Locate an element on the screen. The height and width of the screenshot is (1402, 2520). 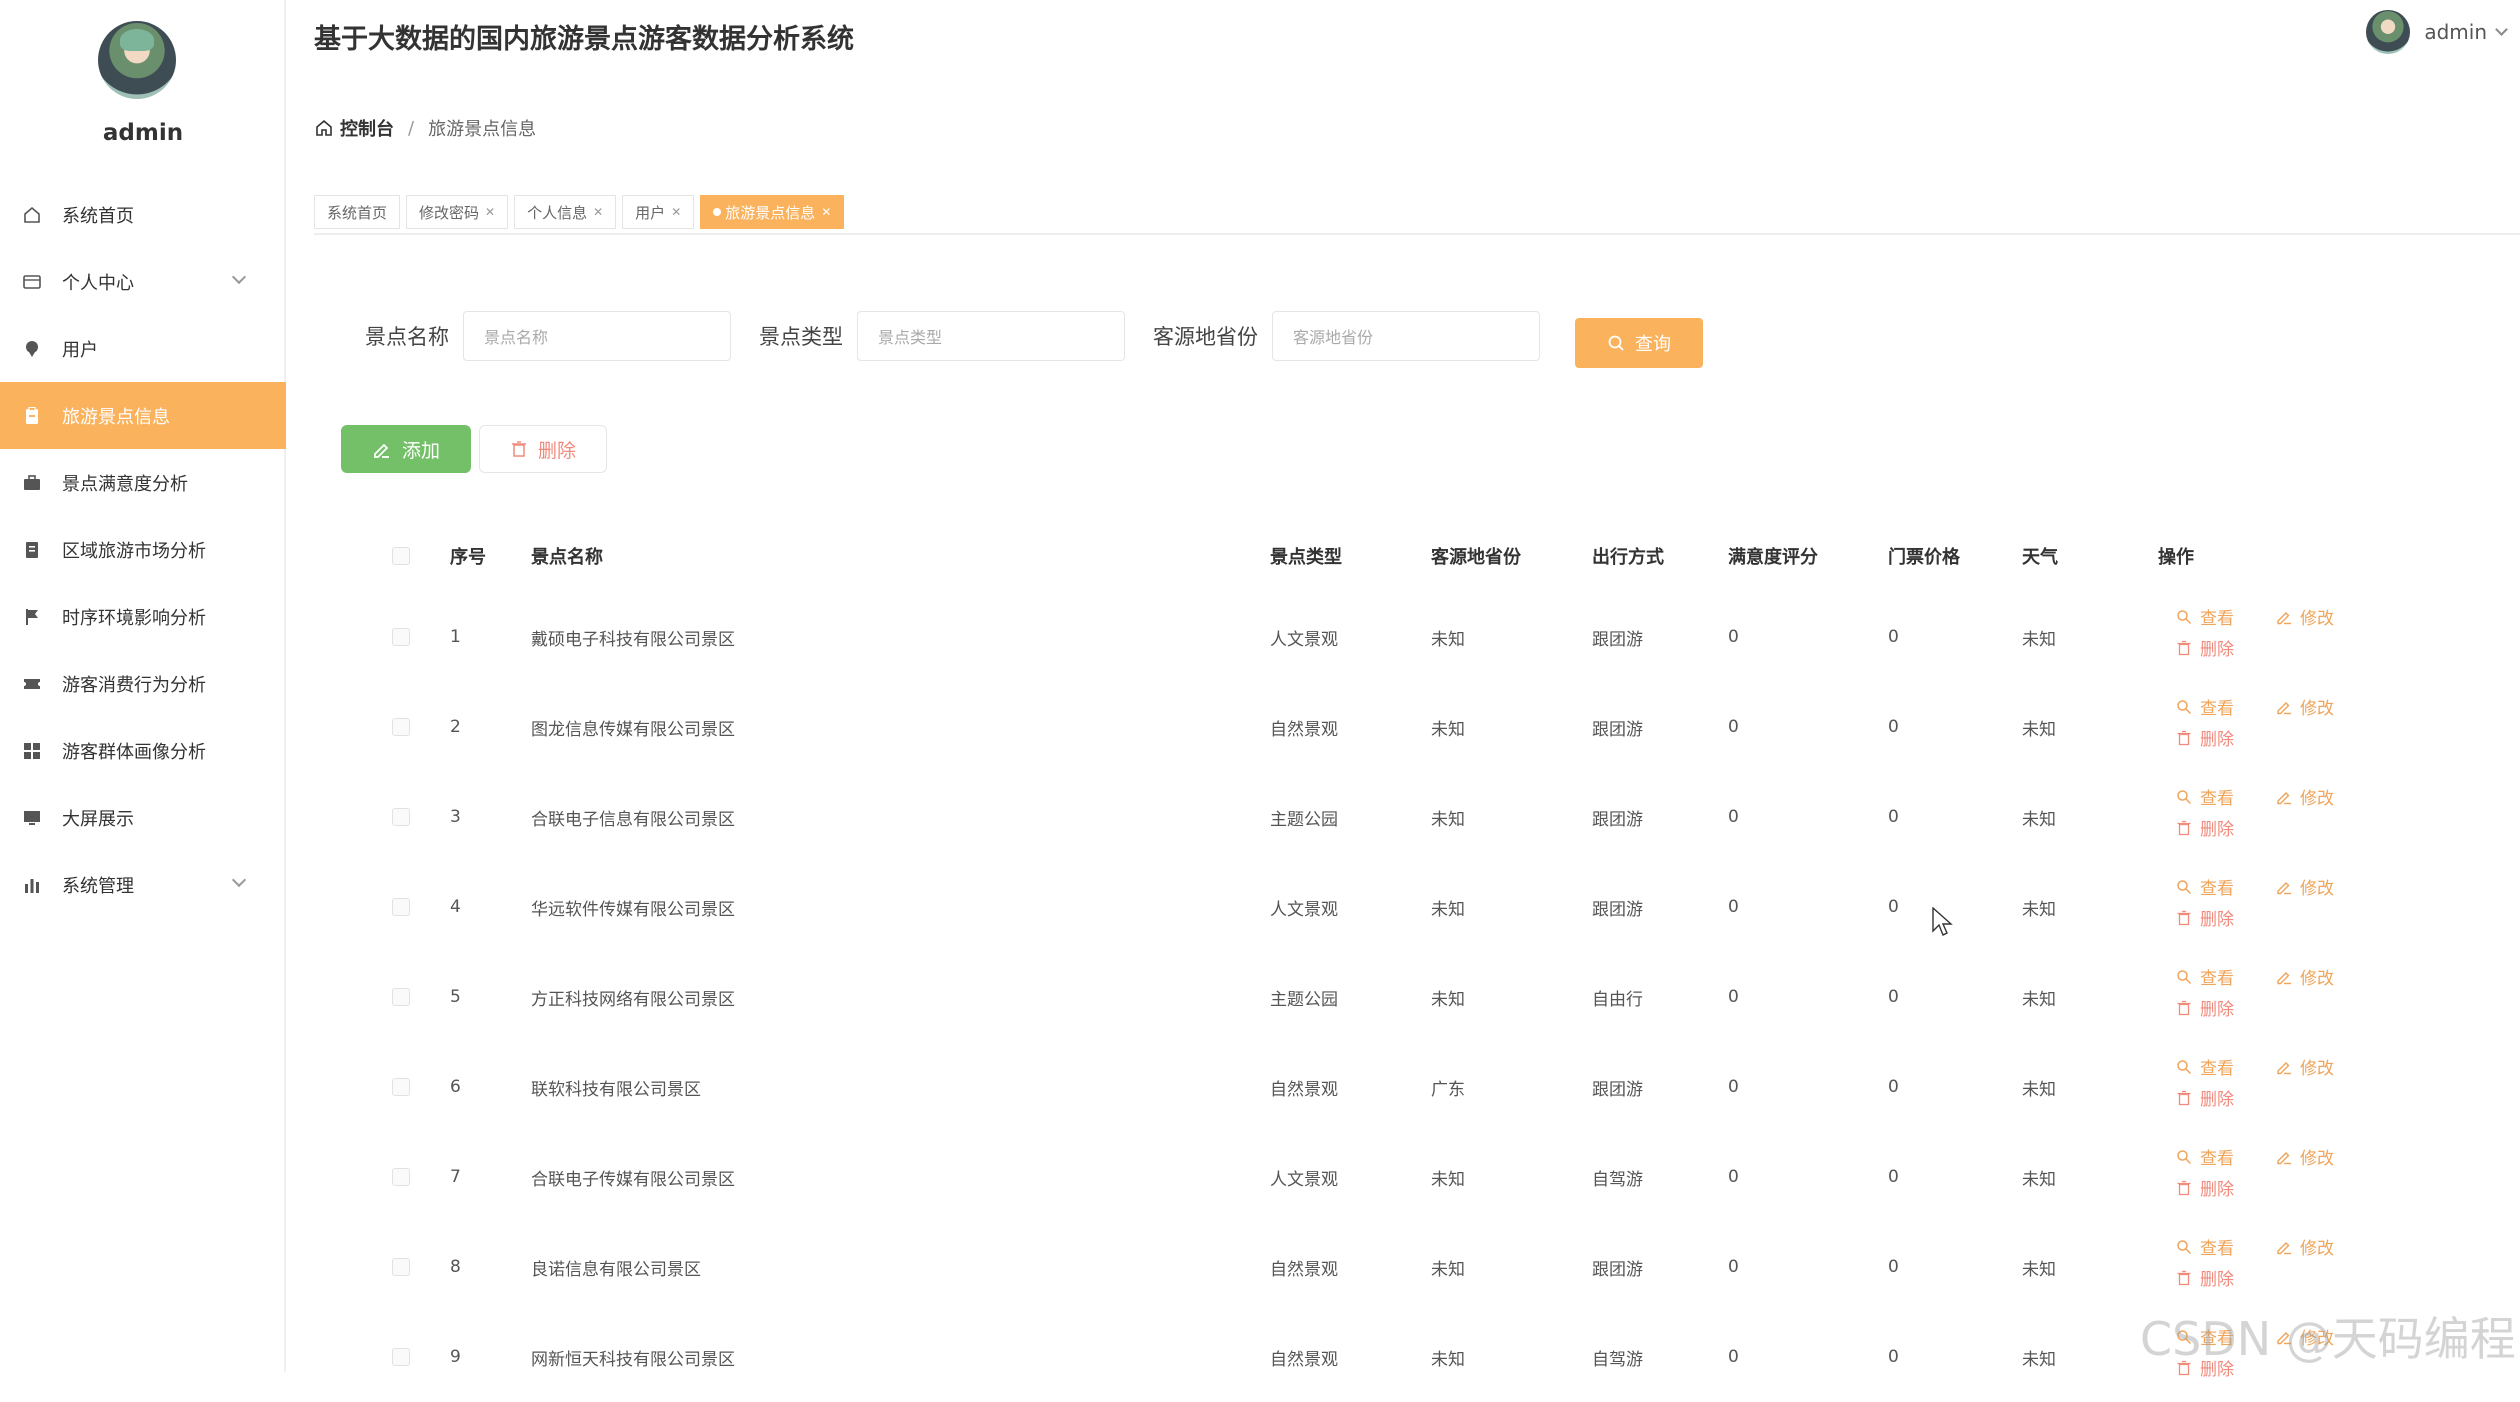
edit-icon is located at coordinates (381, 450).